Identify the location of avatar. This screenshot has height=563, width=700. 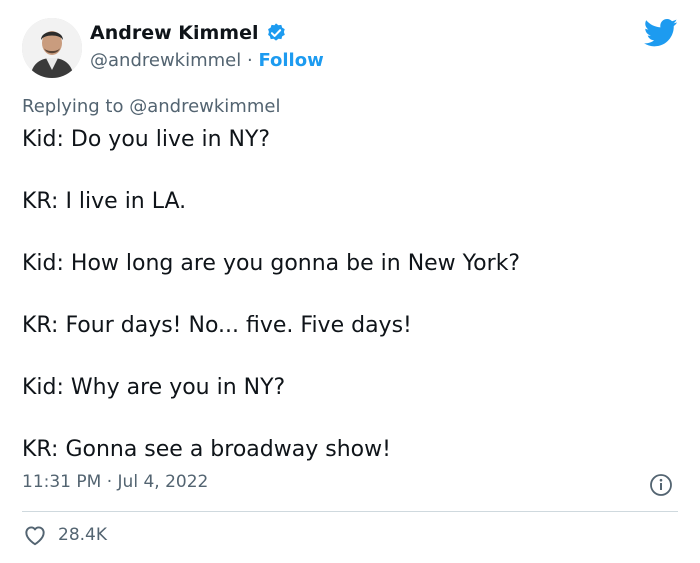
(52, 48).